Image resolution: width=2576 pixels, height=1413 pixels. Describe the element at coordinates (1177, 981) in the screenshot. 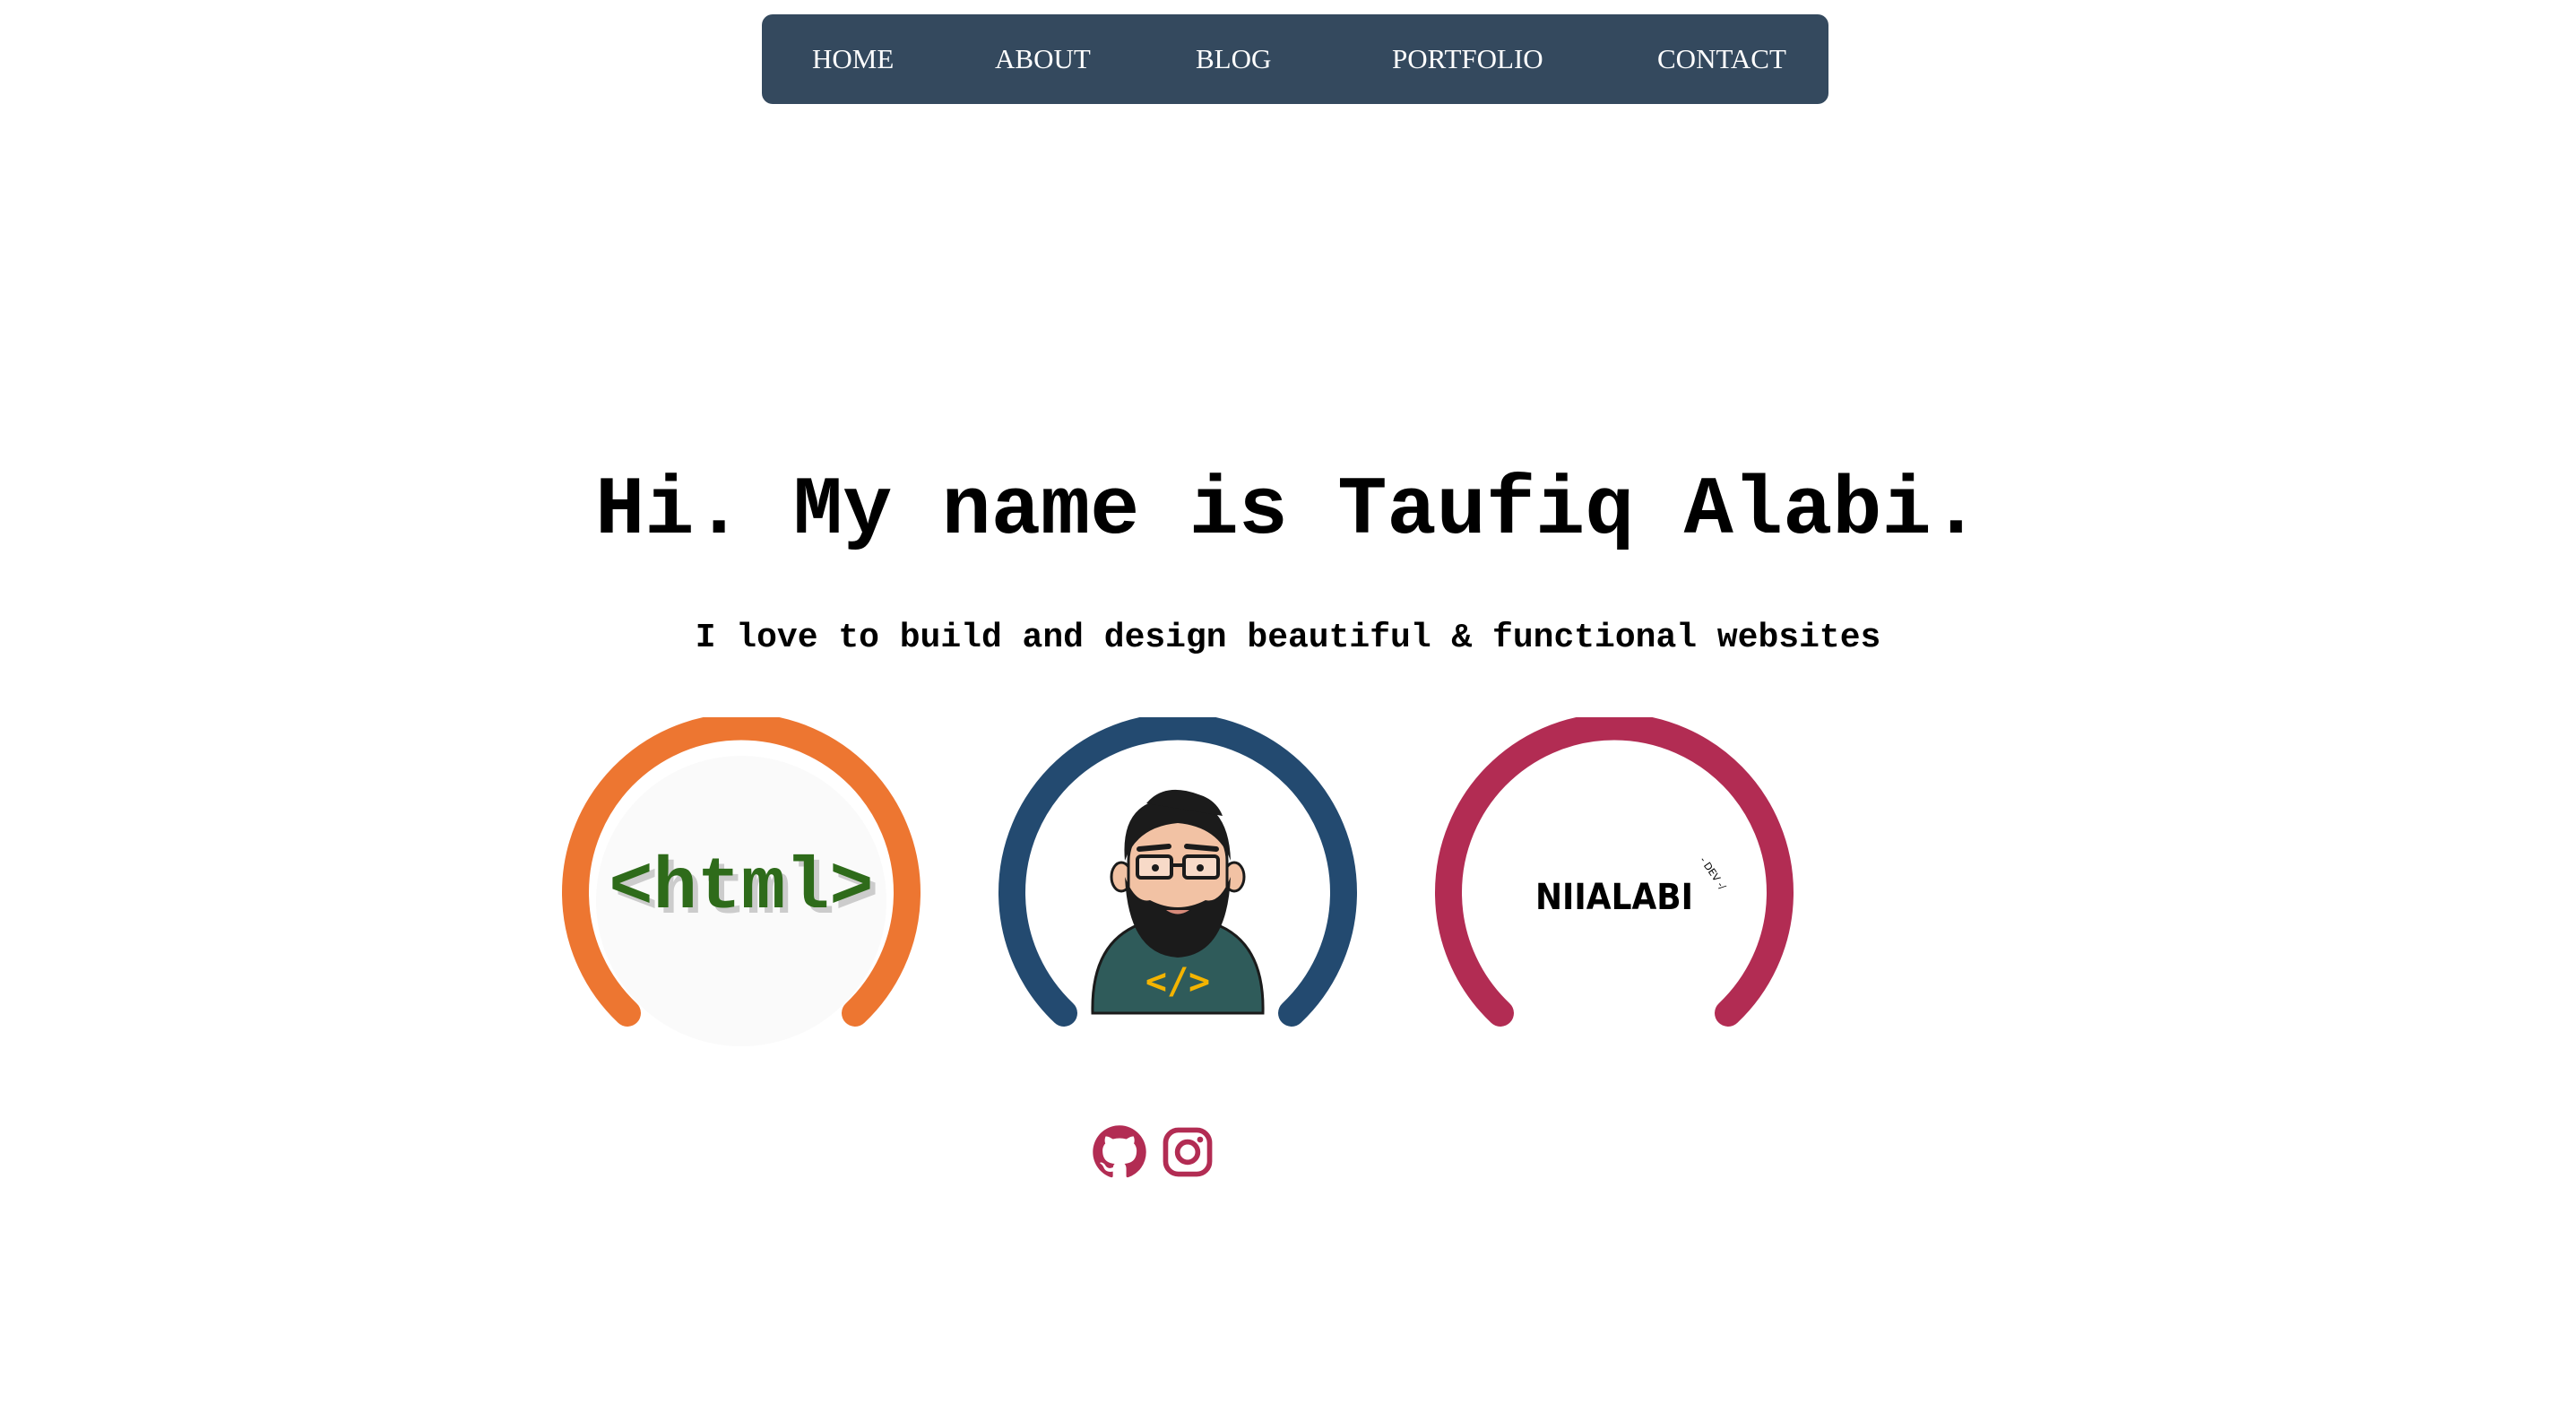

I see `code-symbol-icon: </>` at that location.